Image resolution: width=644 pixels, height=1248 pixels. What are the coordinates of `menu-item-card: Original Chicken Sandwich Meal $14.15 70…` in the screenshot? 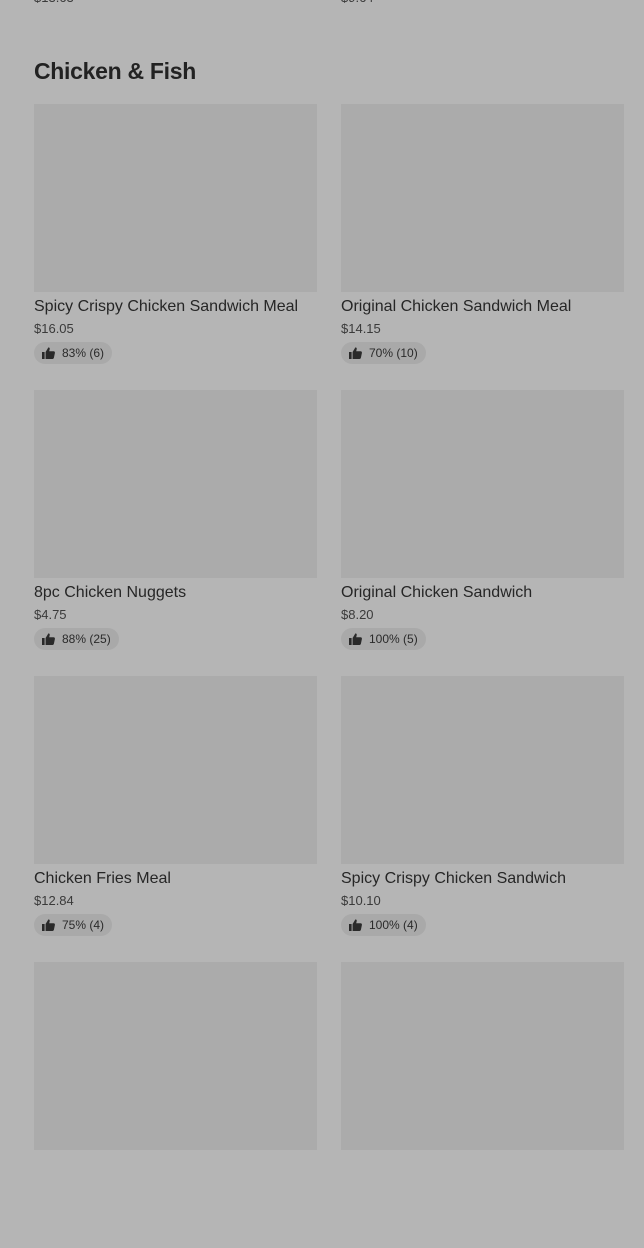 It's located at (482, 247).